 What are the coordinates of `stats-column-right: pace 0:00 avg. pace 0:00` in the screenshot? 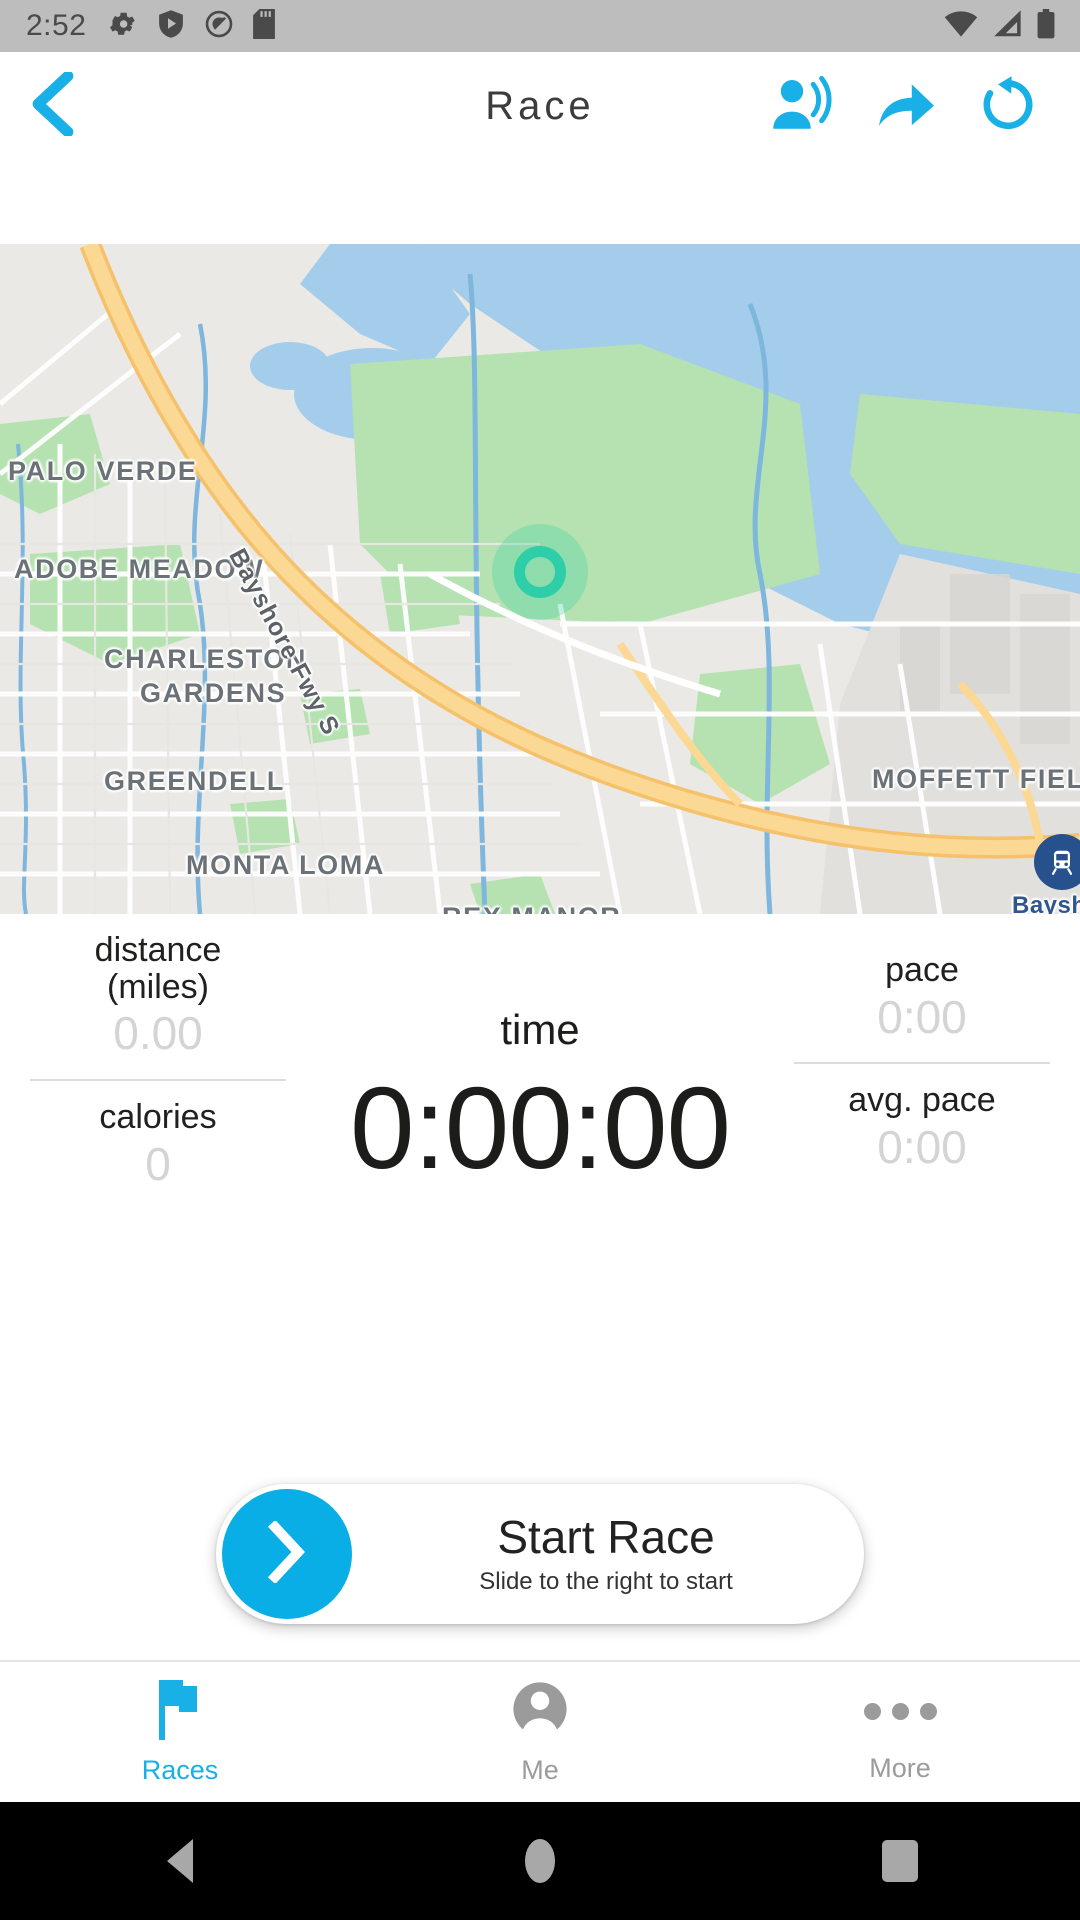 It's located at (922, 1062).